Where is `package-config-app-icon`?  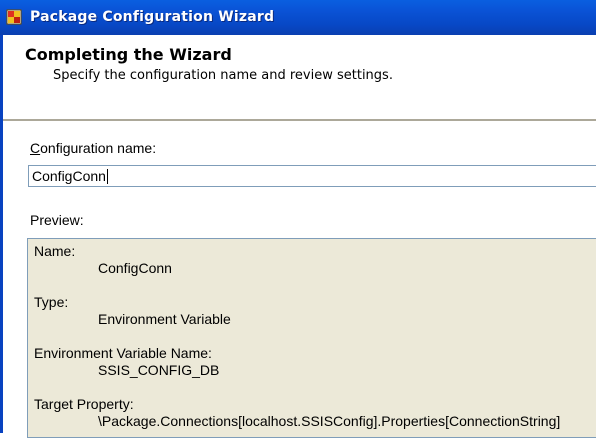
package-config-app-icon is located at coordinates (14, 17).